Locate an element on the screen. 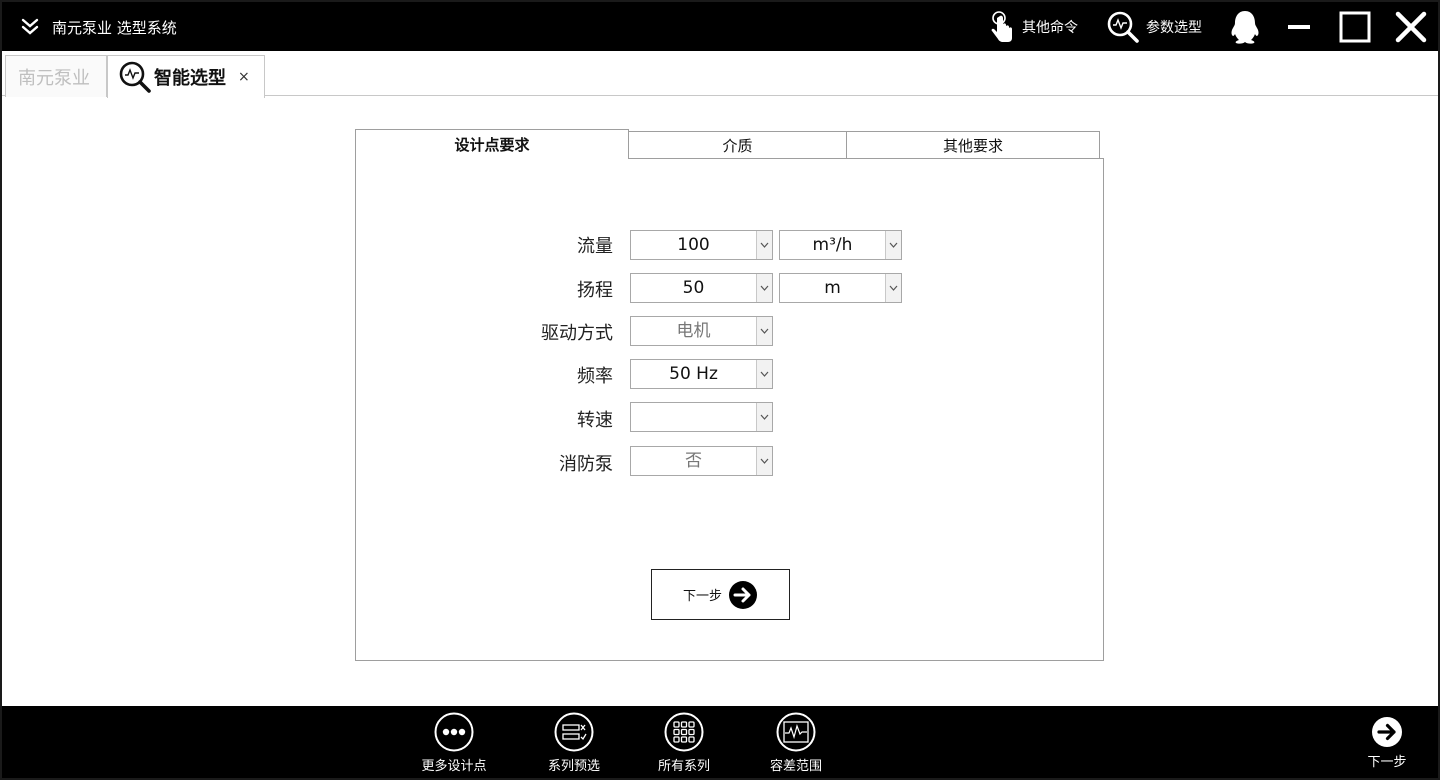 The width and height of the screenshot is (1440, 780). maximize-icon is located at coordinates (1355, 27).